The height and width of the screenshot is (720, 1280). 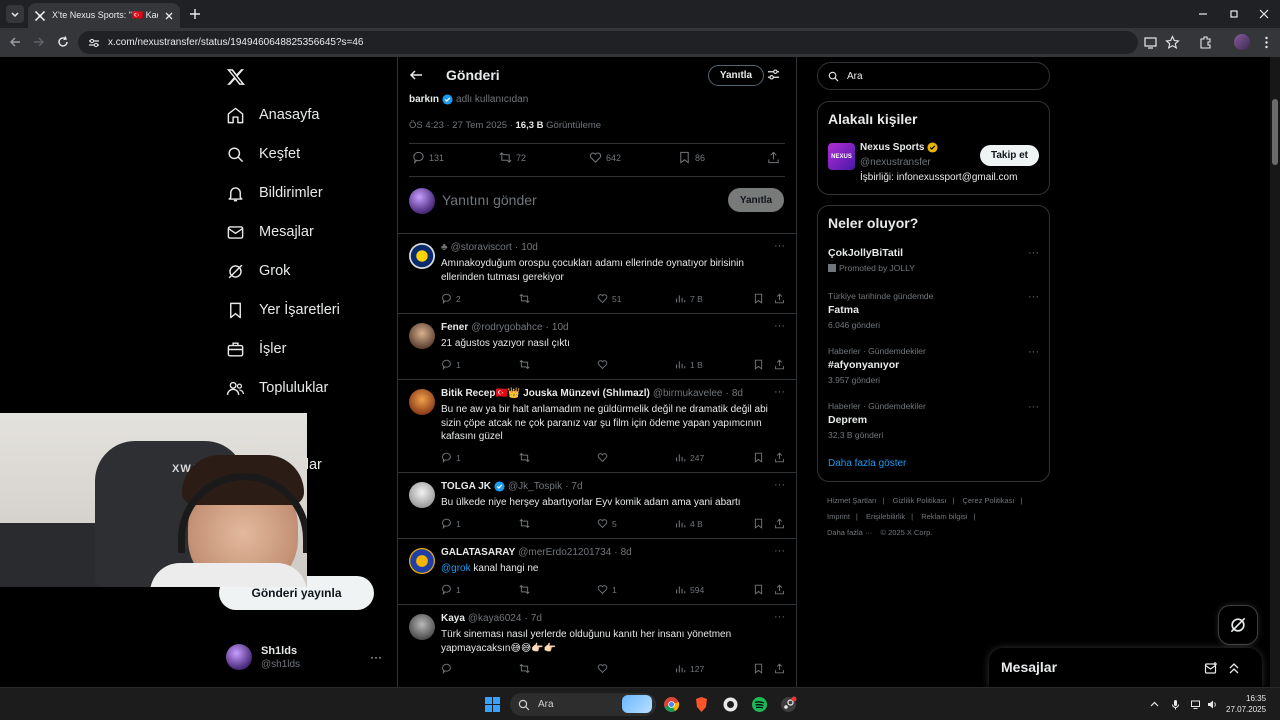 I want to click on sliders-icon, so click(x=773, y=74).